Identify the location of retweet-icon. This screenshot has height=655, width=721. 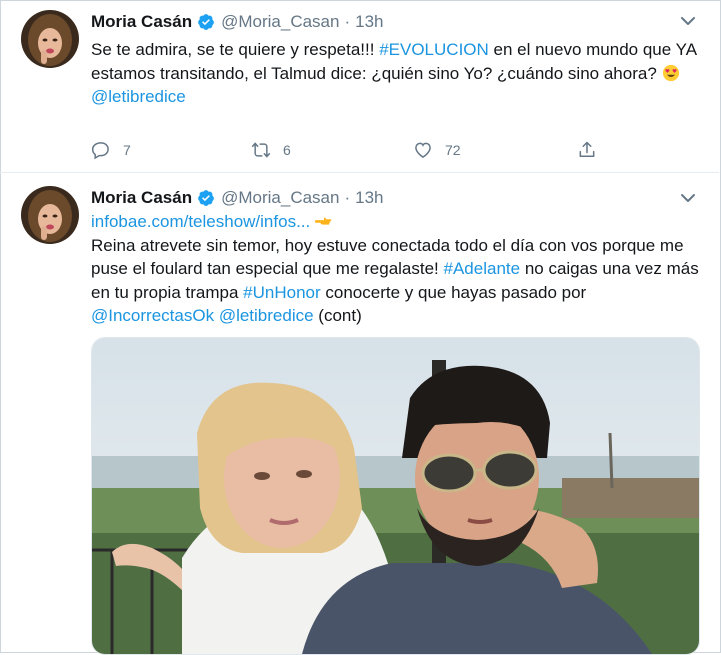
(261, 150).